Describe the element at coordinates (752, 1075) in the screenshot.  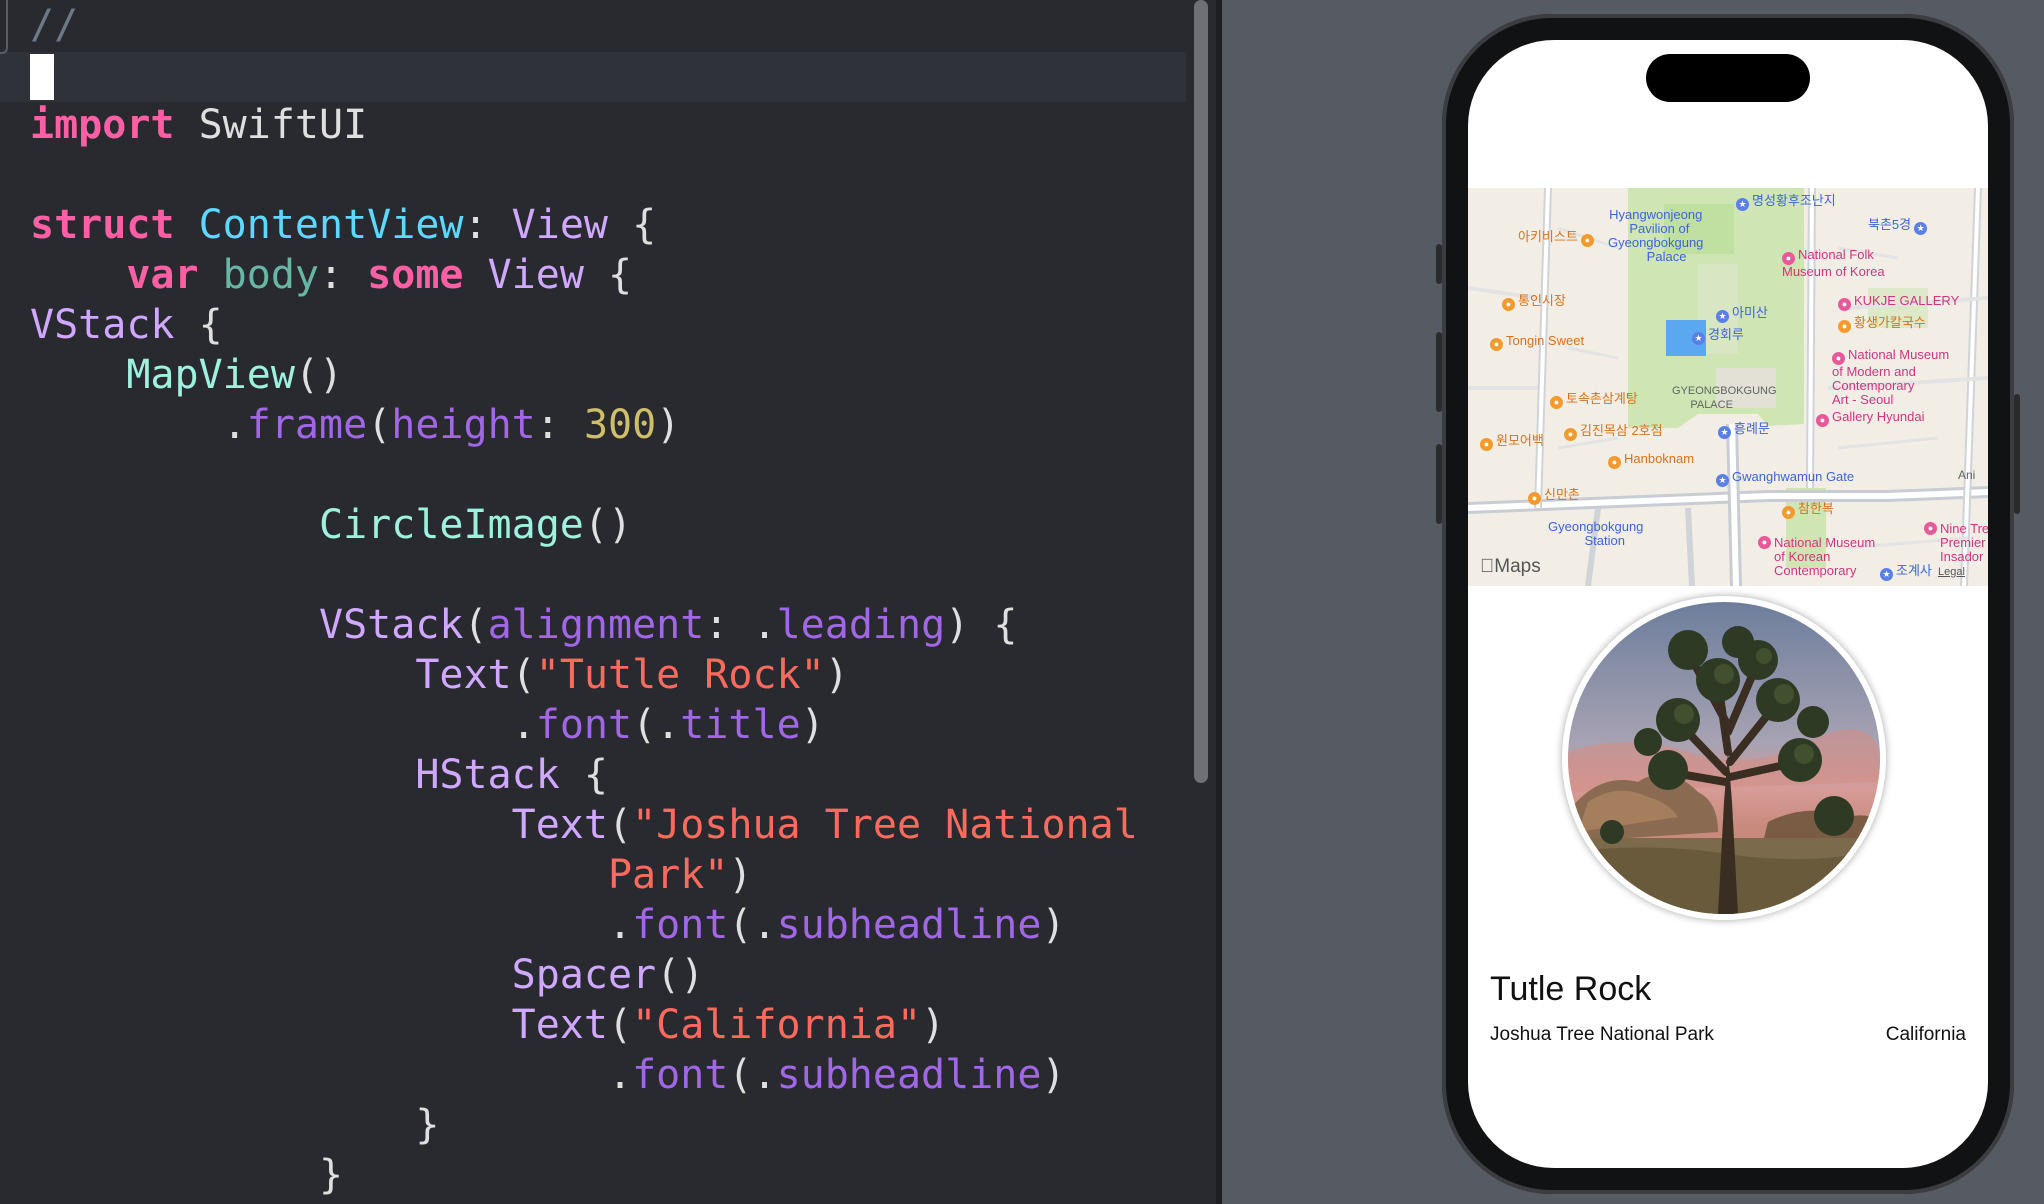
I see `code-token: (.` at that location.